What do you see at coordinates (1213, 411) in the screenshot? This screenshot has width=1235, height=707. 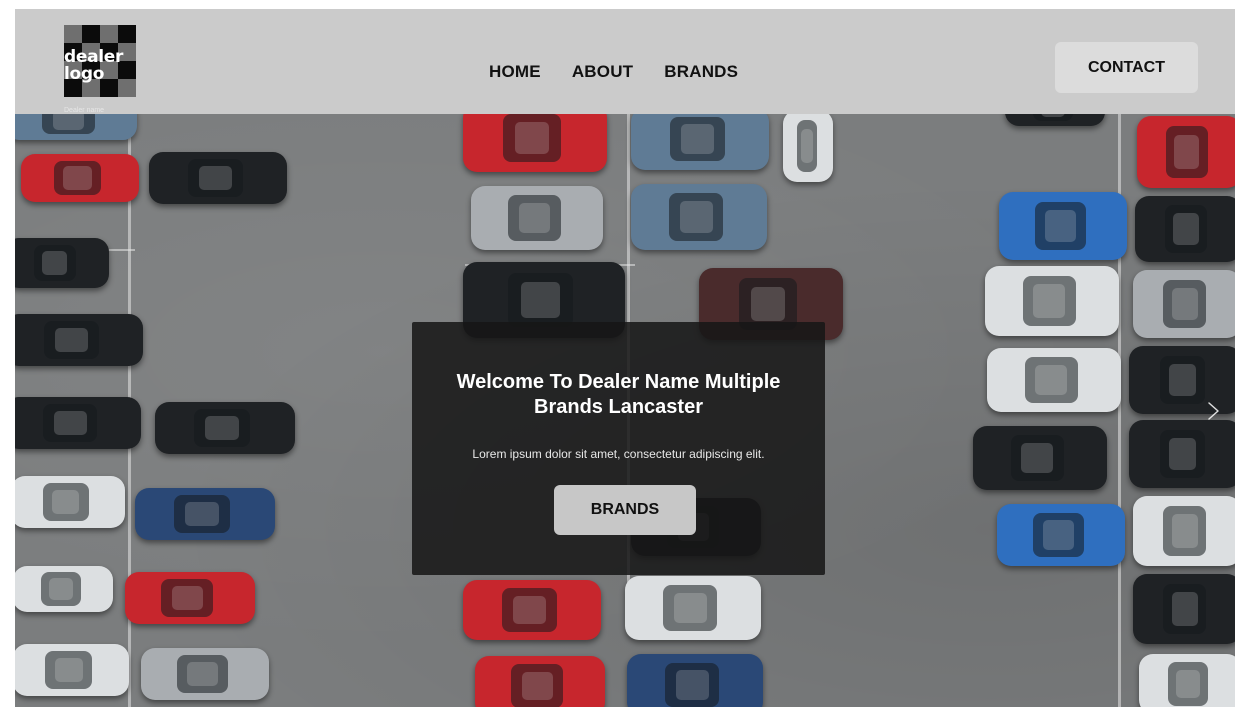 I see `chevron-right-icon` at bounding box center [1213, 411].